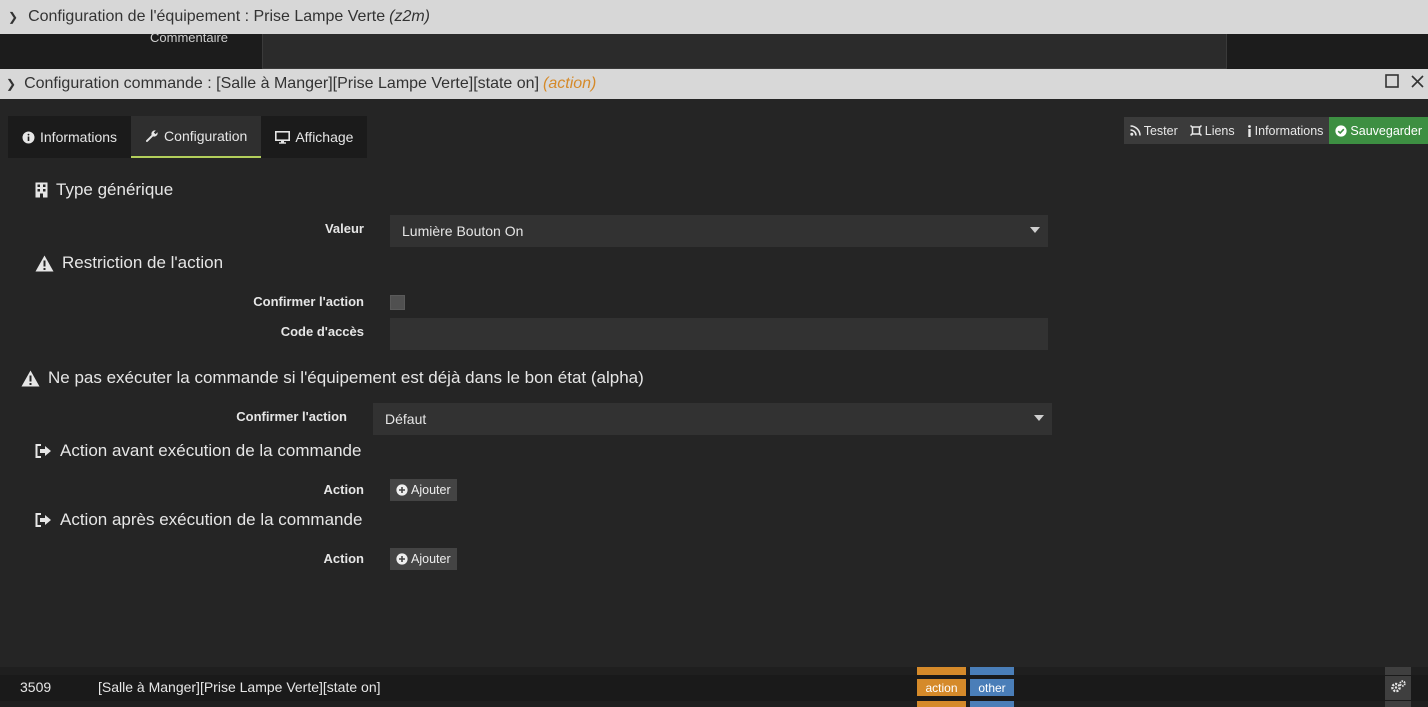  What do you see at coordinates (431, 490) in the screenshot?
I see `pre-action-add-label: Ajouter` at bounding box center [431, 490].